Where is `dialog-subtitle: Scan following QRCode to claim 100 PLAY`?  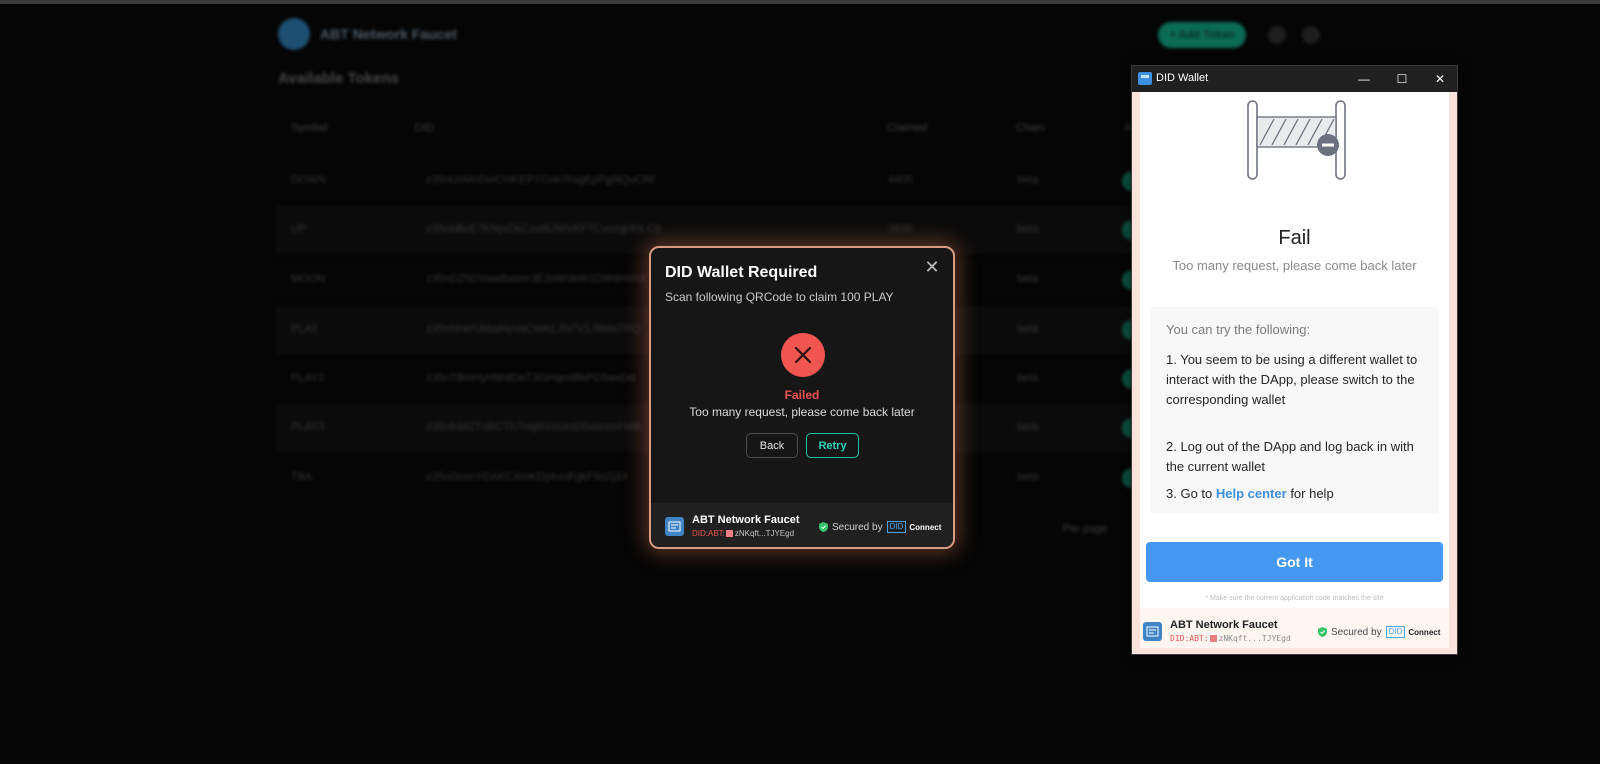
dialog-subtitle: Scan following QRCode to claim 100 PLAY is located at coordinates (779, 297).